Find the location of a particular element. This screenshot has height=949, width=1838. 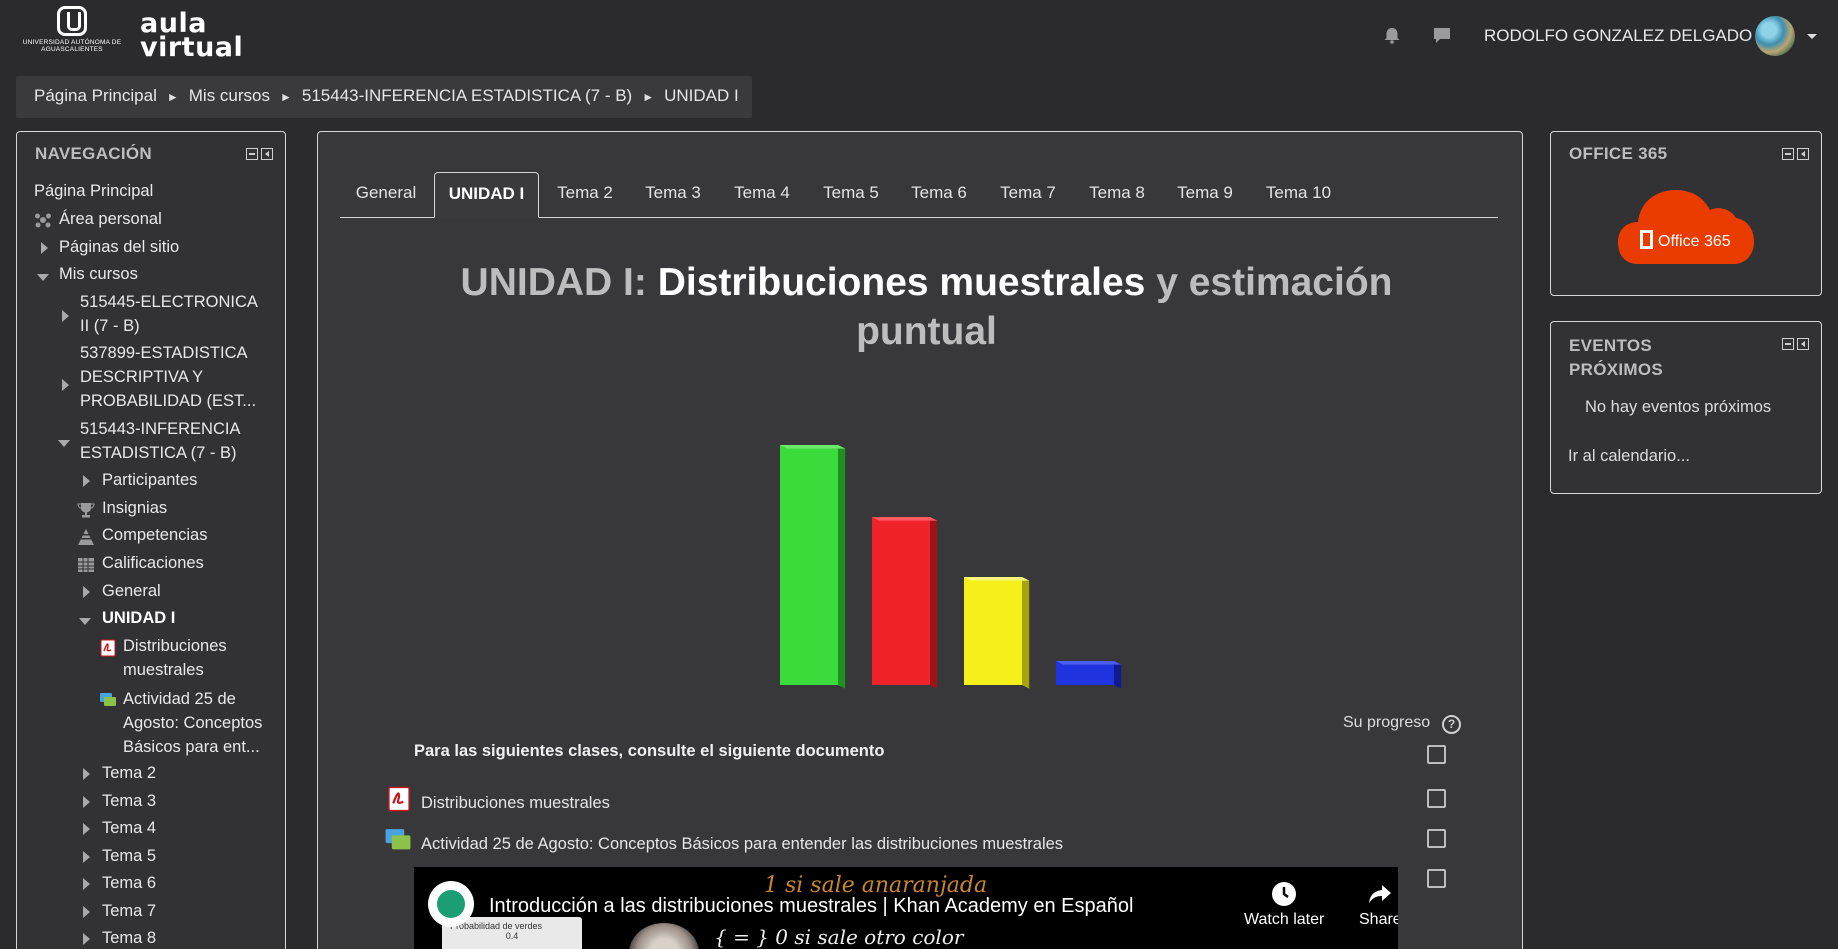

nav-tema-8: Tema 8 is located at coordinates (129, 937).